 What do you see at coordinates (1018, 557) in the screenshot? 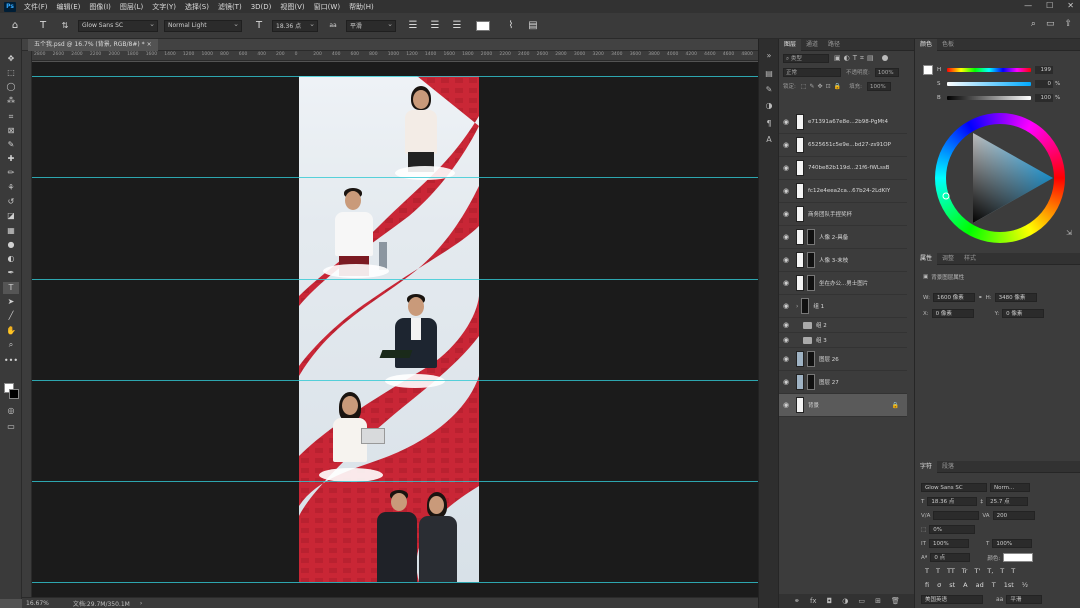
I see `char-color-swatch` at bounding box center [1018, 557].